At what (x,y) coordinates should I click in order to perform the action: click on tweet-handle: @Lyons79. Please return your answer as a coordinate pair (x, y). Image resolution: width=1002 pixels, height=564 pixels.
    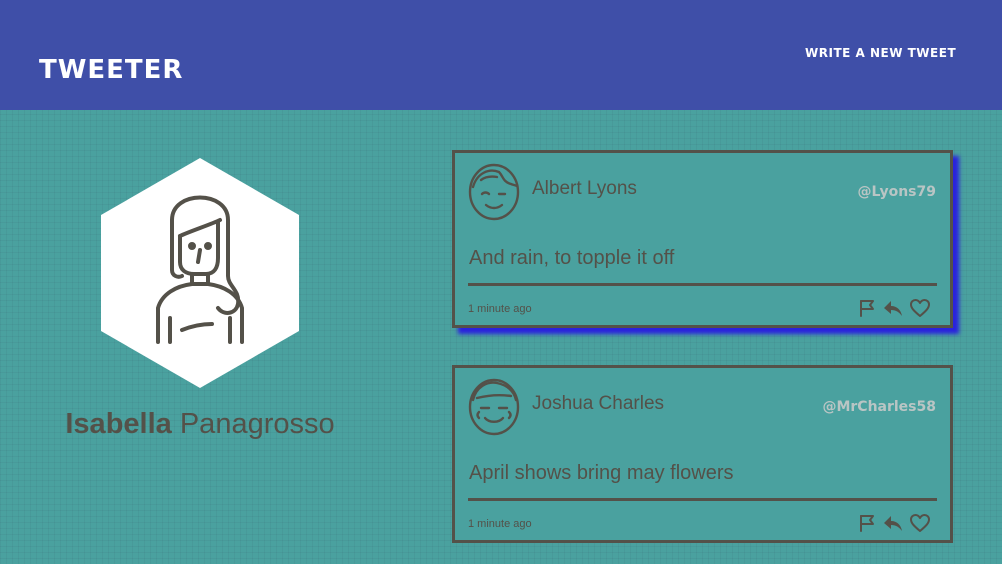
    Looking at the image, I should click on (897, 192).